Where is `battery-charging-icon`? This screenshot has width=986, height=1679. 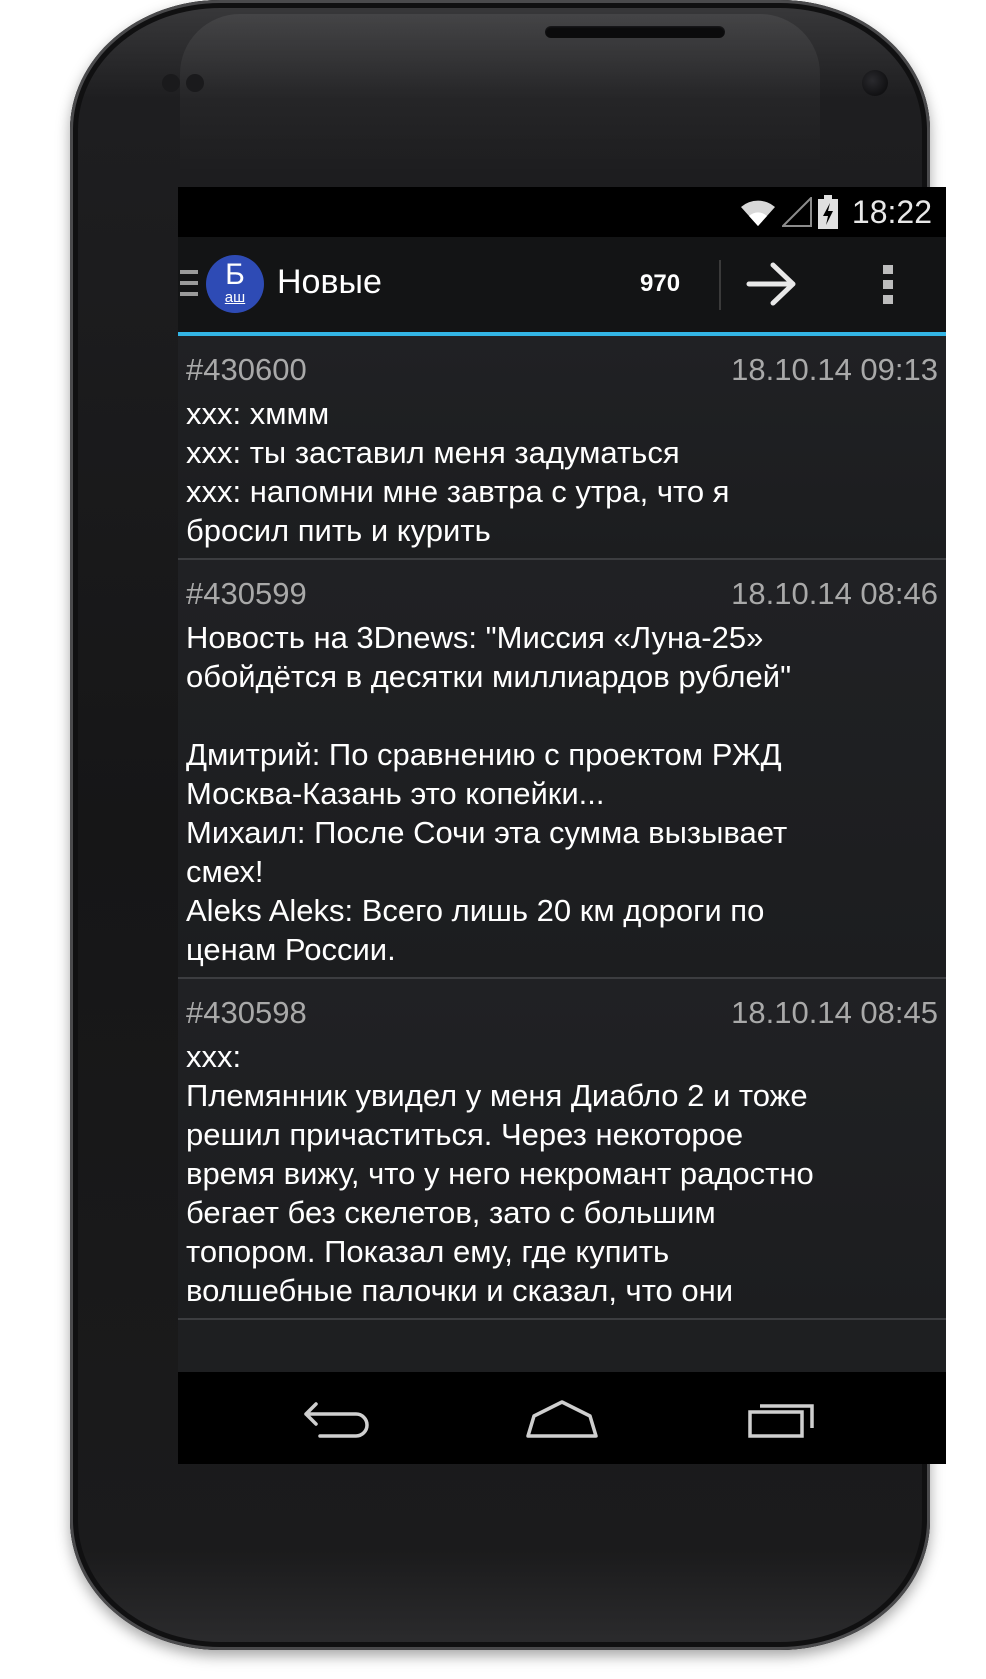
battery-charging-icon is located at coordinates (827, 212).